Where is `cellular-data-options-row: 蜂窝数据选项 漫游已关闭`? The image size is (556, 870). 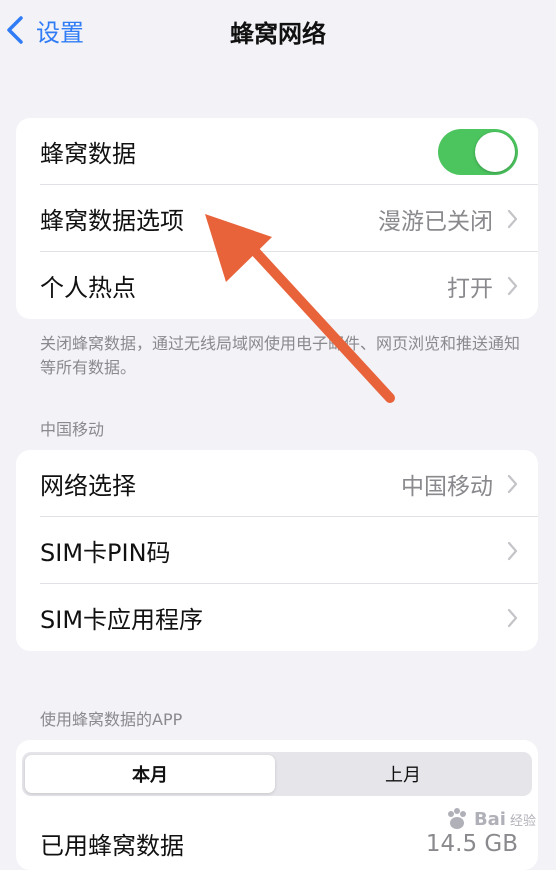 cellular-data-options-row: 蜂窝数据选项 漫游已关闭 is located at coordinates (277, 218).